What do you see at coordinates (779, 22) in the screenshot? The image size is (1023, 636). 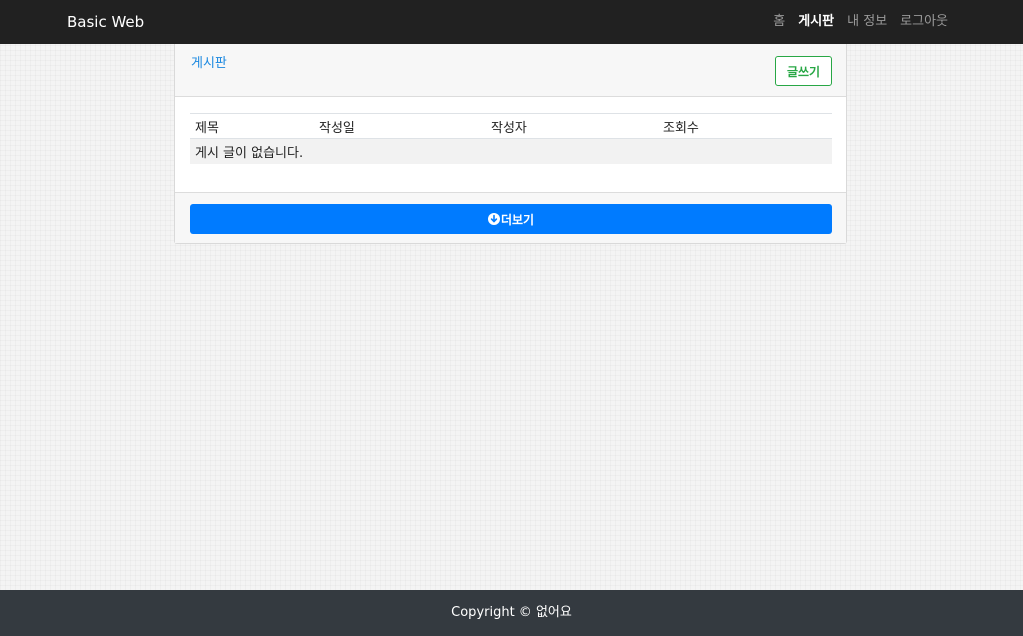 I see `nav-link-home: 홈` at bounding box center [779, 22].